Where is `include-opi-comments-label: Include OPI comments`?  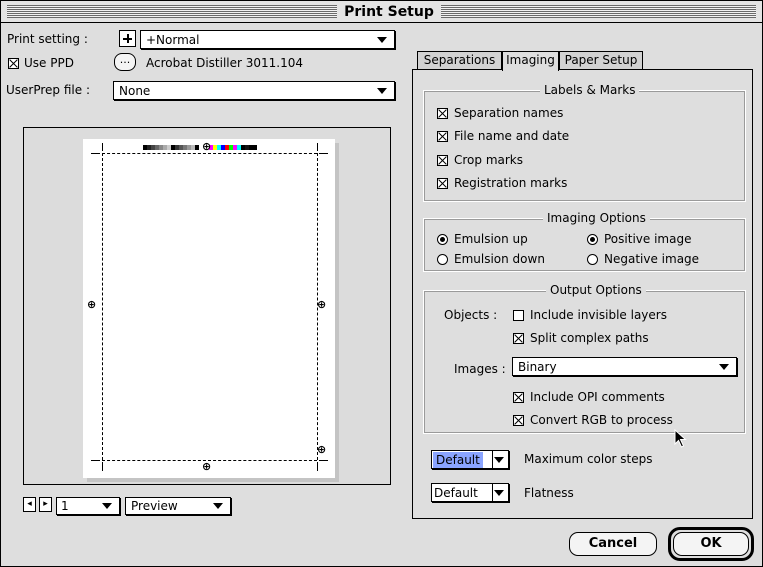 include-opi-comments-label: Include OPI comments is located at coordinates (597, 397).